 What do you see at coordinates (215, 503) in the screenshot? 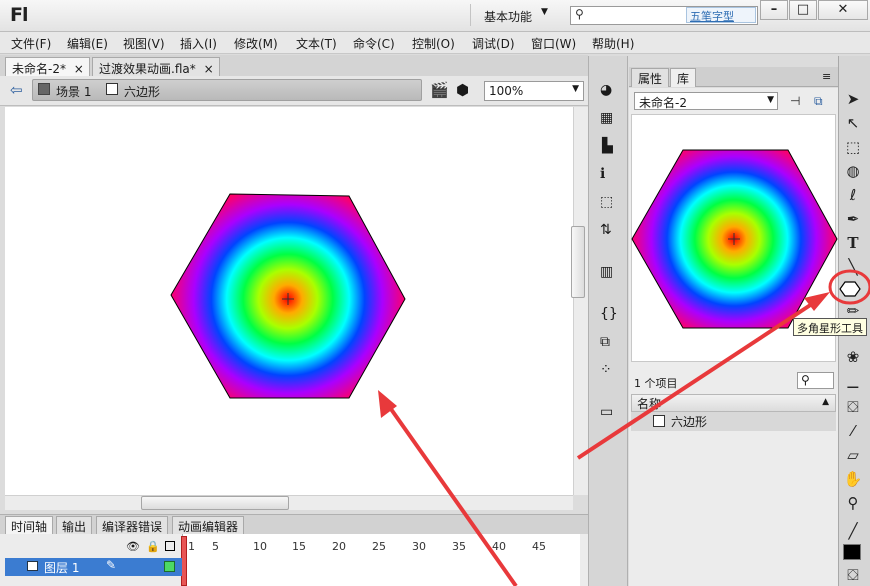
I see `horizontal-scroll-thumb` at bounding box center [215, 503].